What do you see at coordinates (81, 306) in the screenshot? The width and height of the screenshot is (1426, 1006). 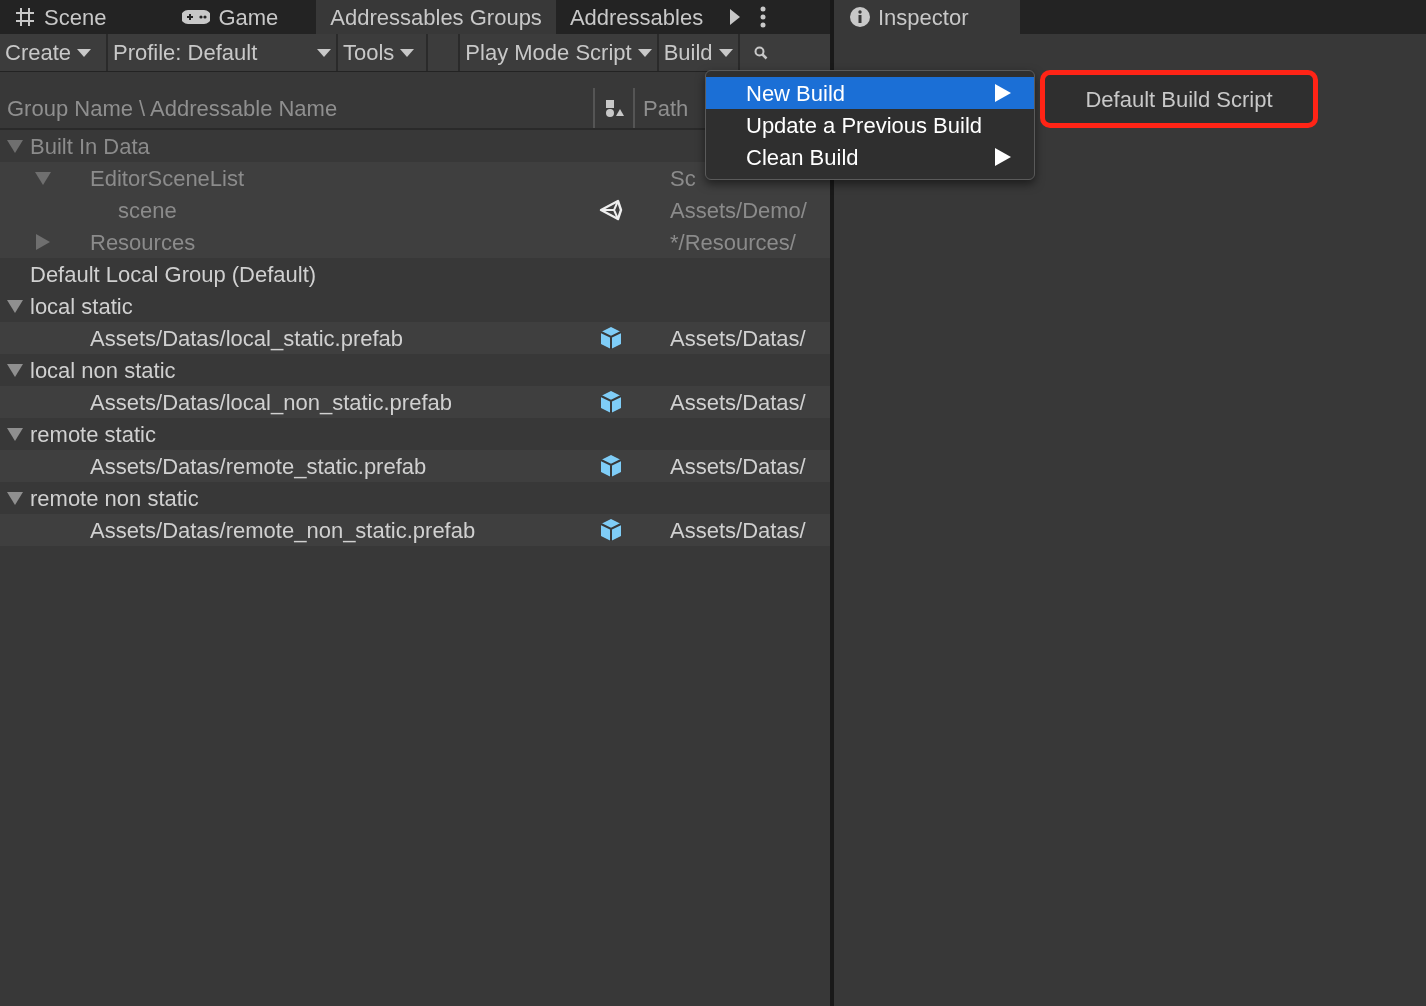 I see `tree-item: local static` at bounding box center [81, 306].